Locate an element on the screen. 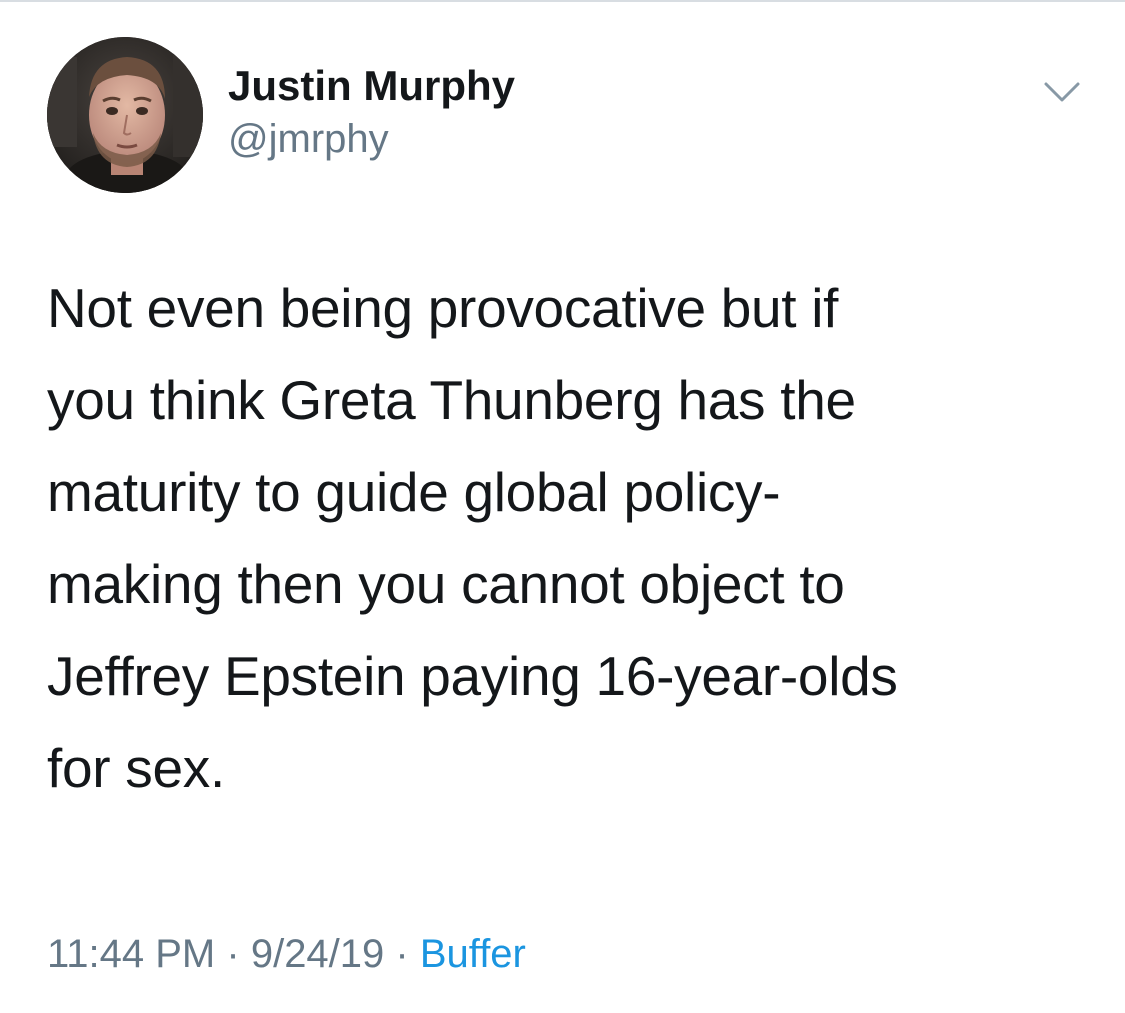  tweet-time: 11:44 PM is located at coordinates (131, 954).